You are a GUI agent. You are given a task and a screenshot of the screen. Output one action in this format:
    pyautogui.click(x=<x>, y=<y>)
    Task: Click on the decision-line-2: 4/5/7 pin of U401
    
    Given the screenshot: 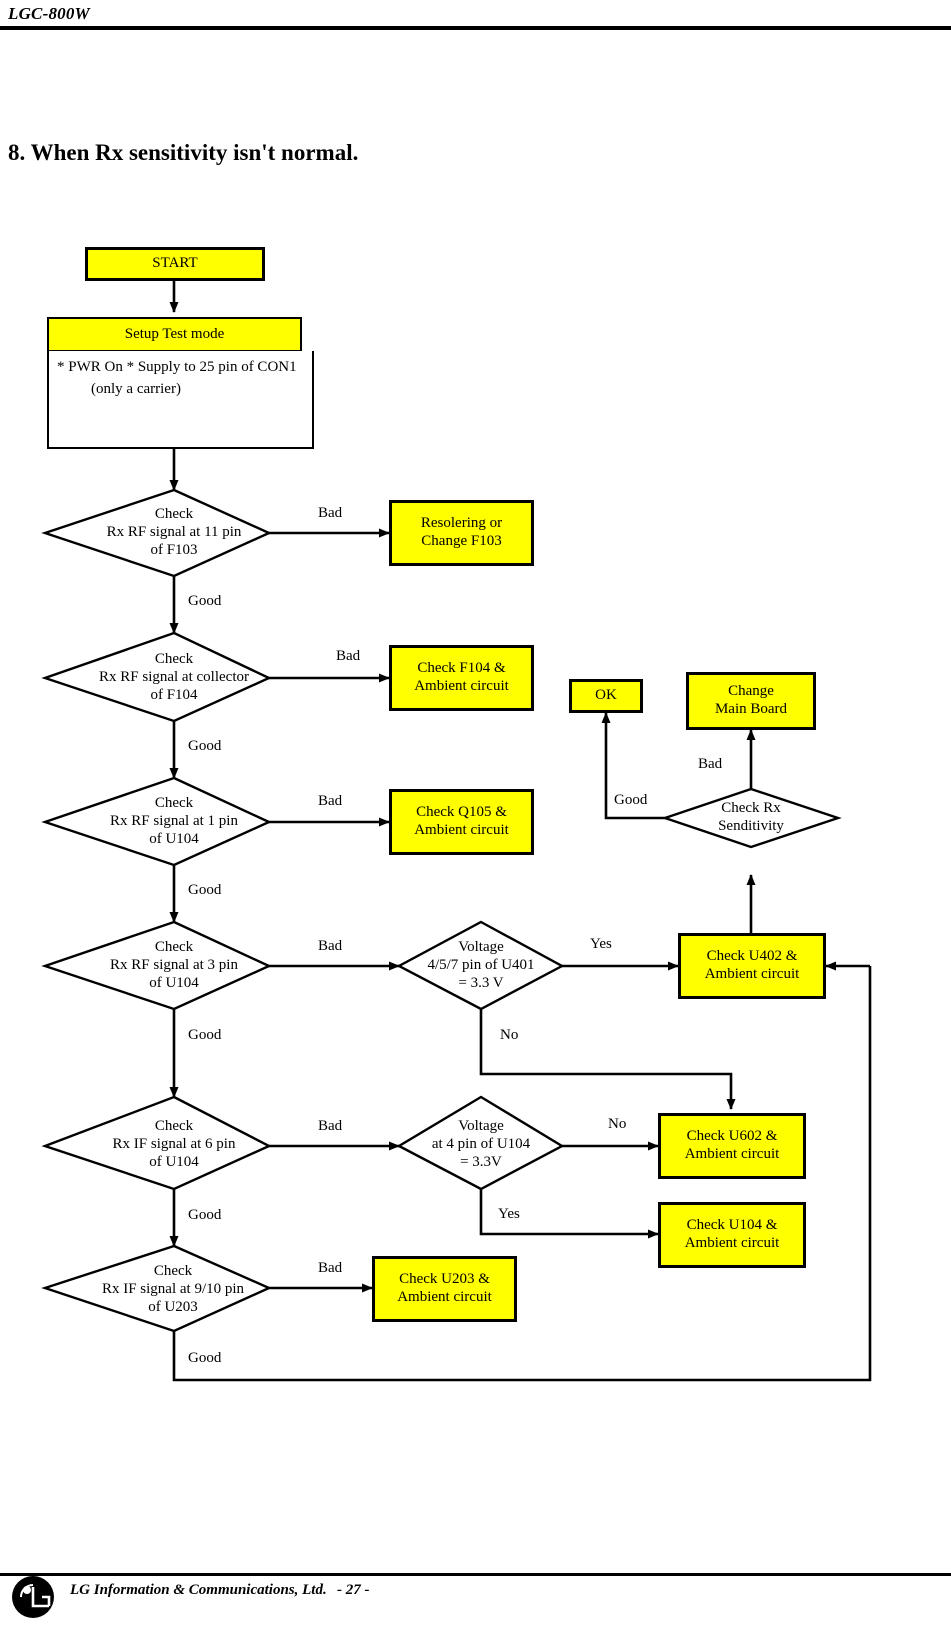 What is the action you would take?
    pyautogui.click(x=481, y=965)
    